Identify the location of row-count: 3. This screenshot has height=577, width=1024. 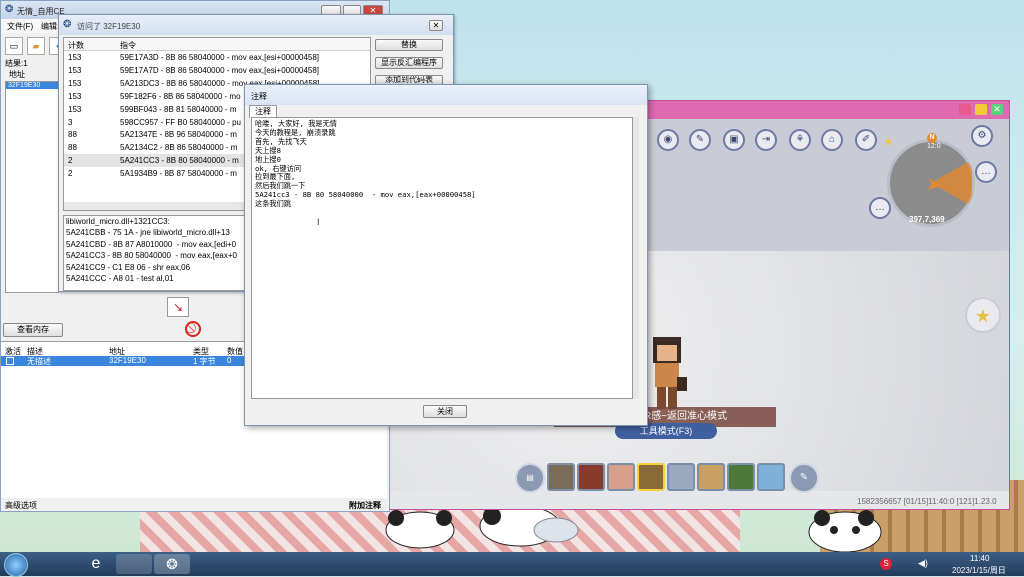
(70, 122).